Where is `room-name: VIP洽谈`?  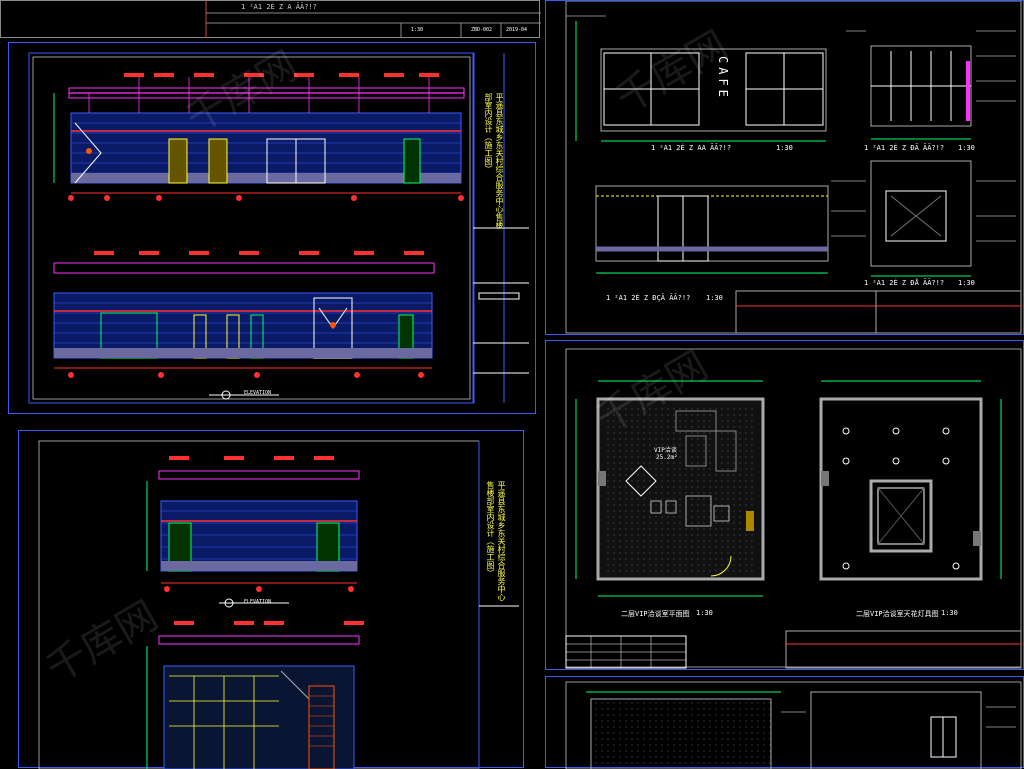 room-name: VIP洽谈 is located at coordinates (665, 450).